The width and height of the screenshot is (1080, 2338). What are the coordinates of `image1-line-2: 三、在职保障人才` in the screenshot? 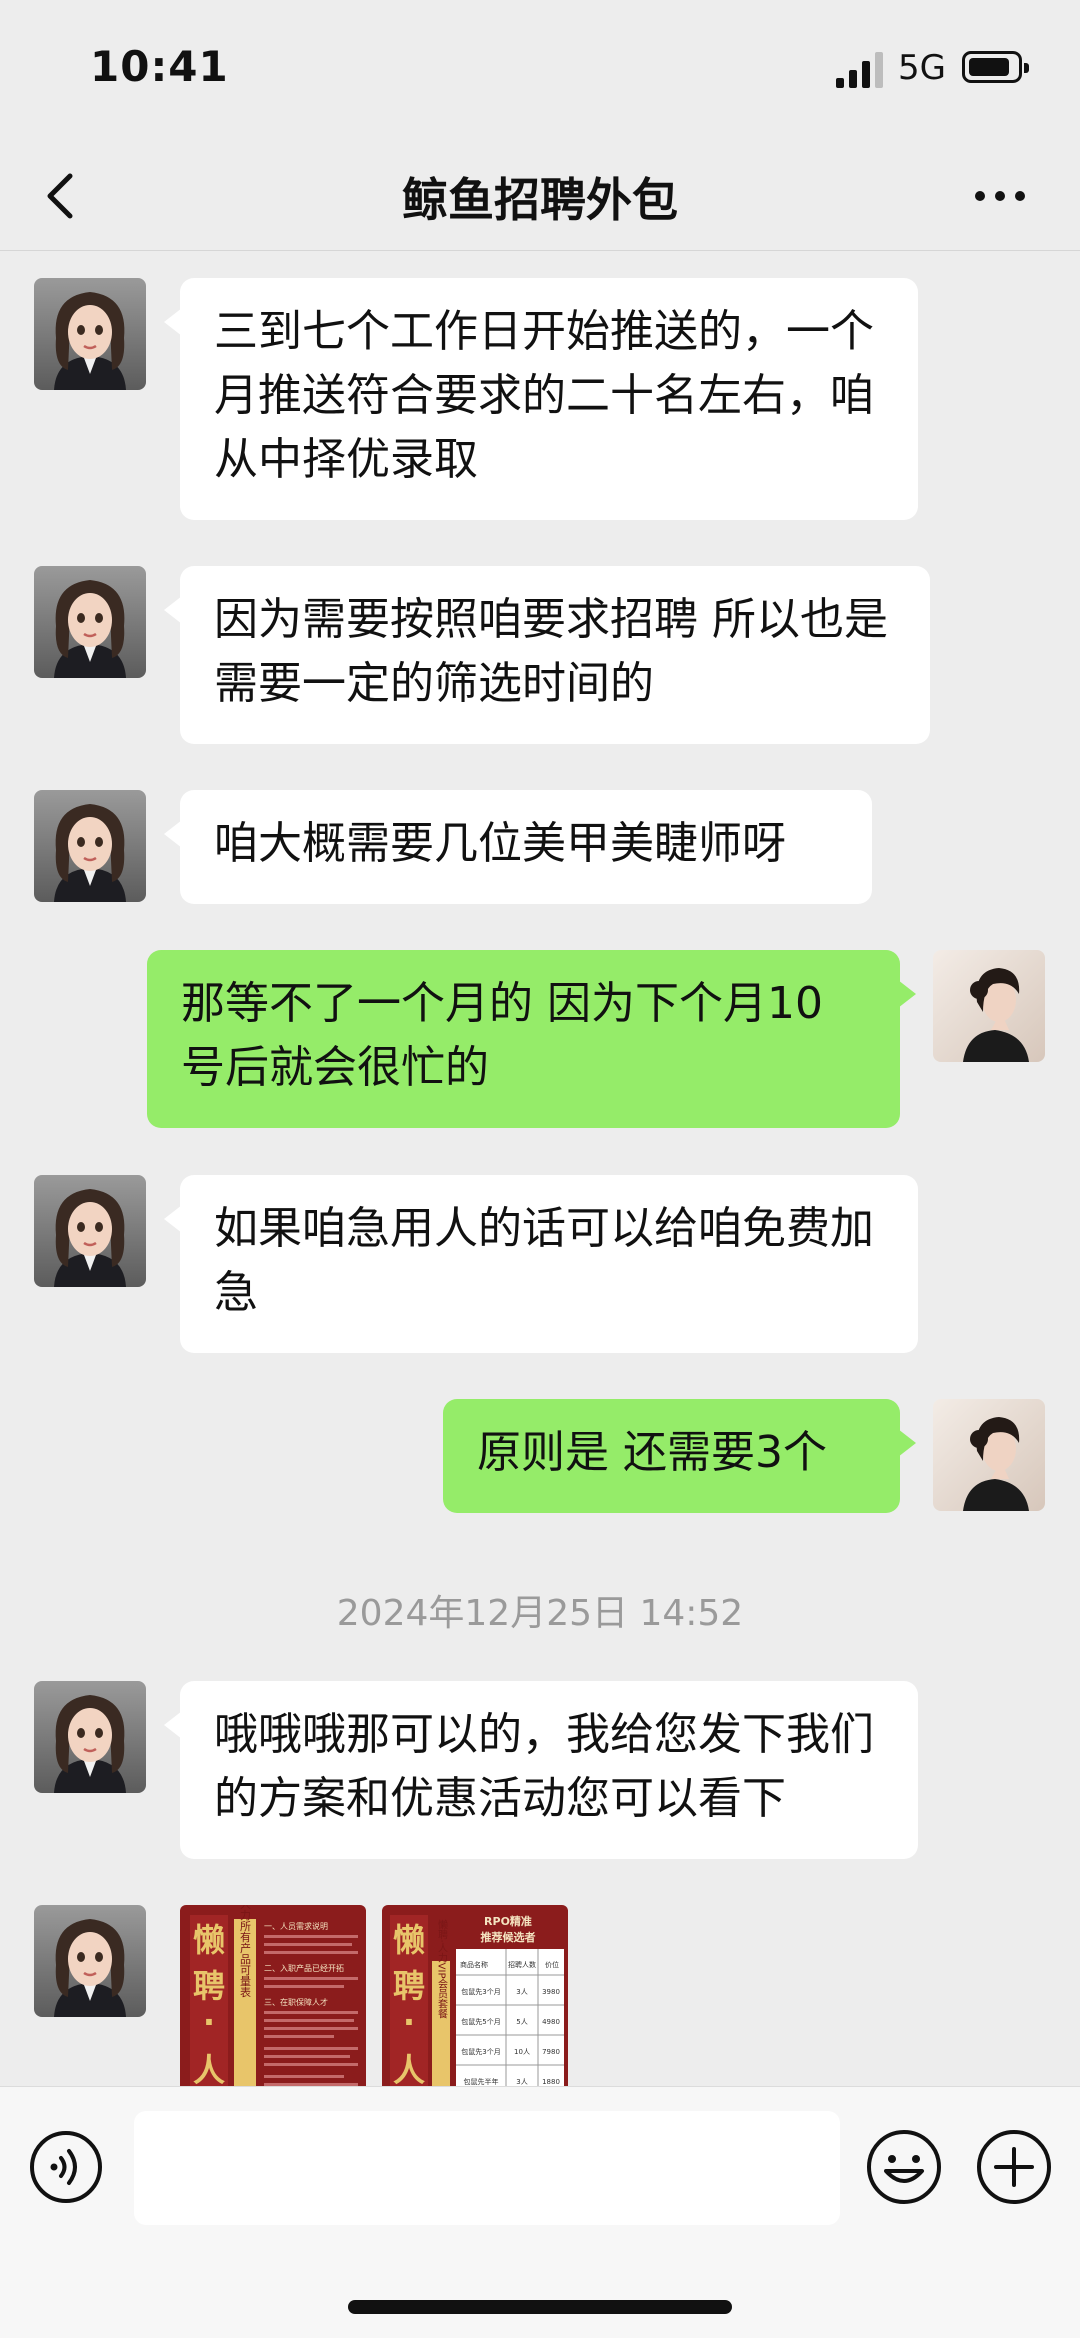 It's located at (296, 2002).